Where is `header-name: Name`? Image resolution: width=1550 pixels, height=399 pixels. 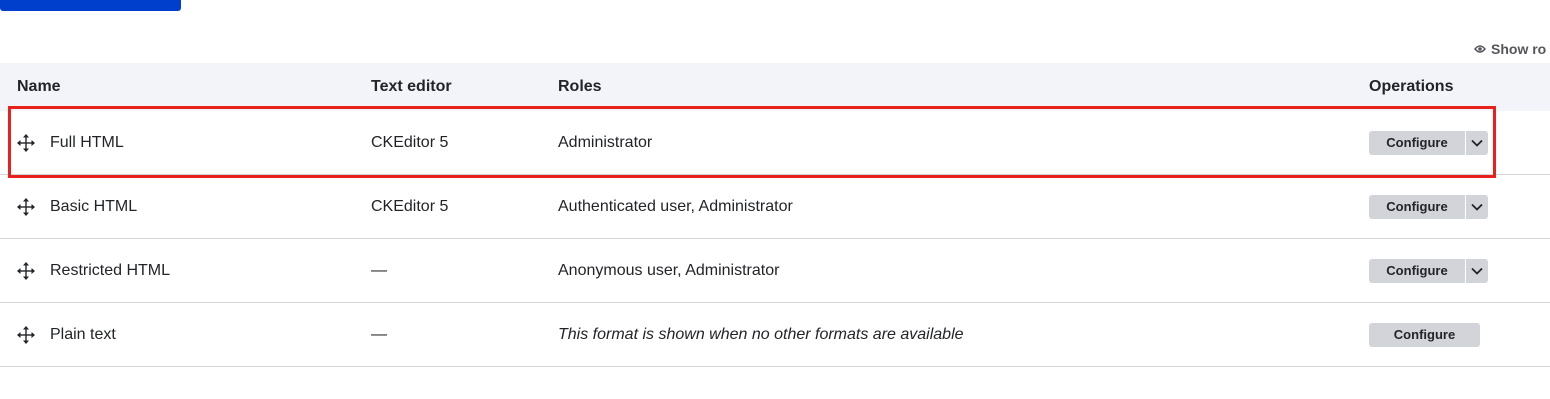
header-name: Name is located at coordinates (39, 86).